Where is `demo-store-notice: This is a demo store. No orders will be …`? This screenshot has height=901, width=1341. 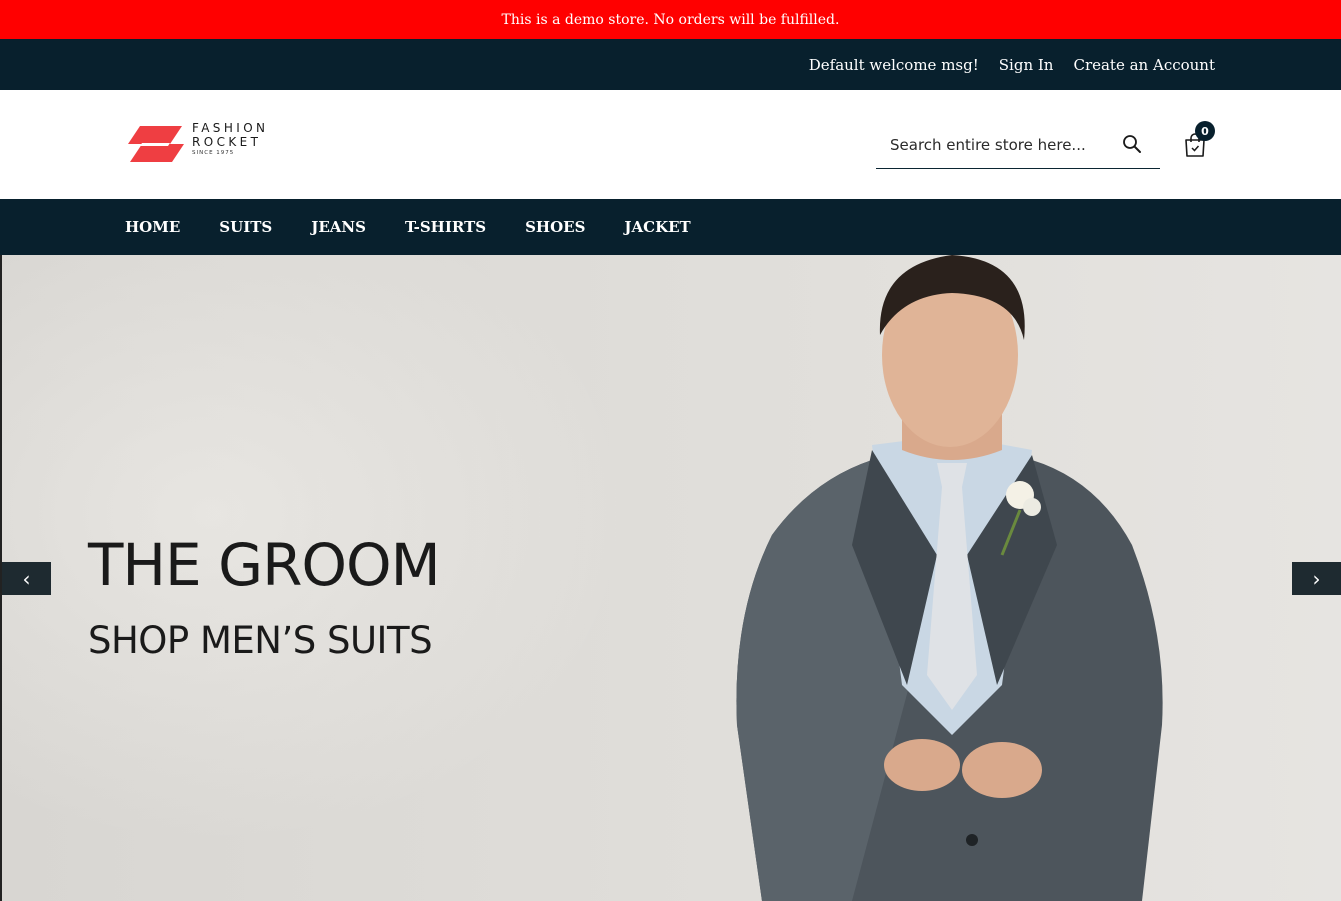
demo-store-notice: This is a demo store. No orders will be … is located at coordinates (670, 19).